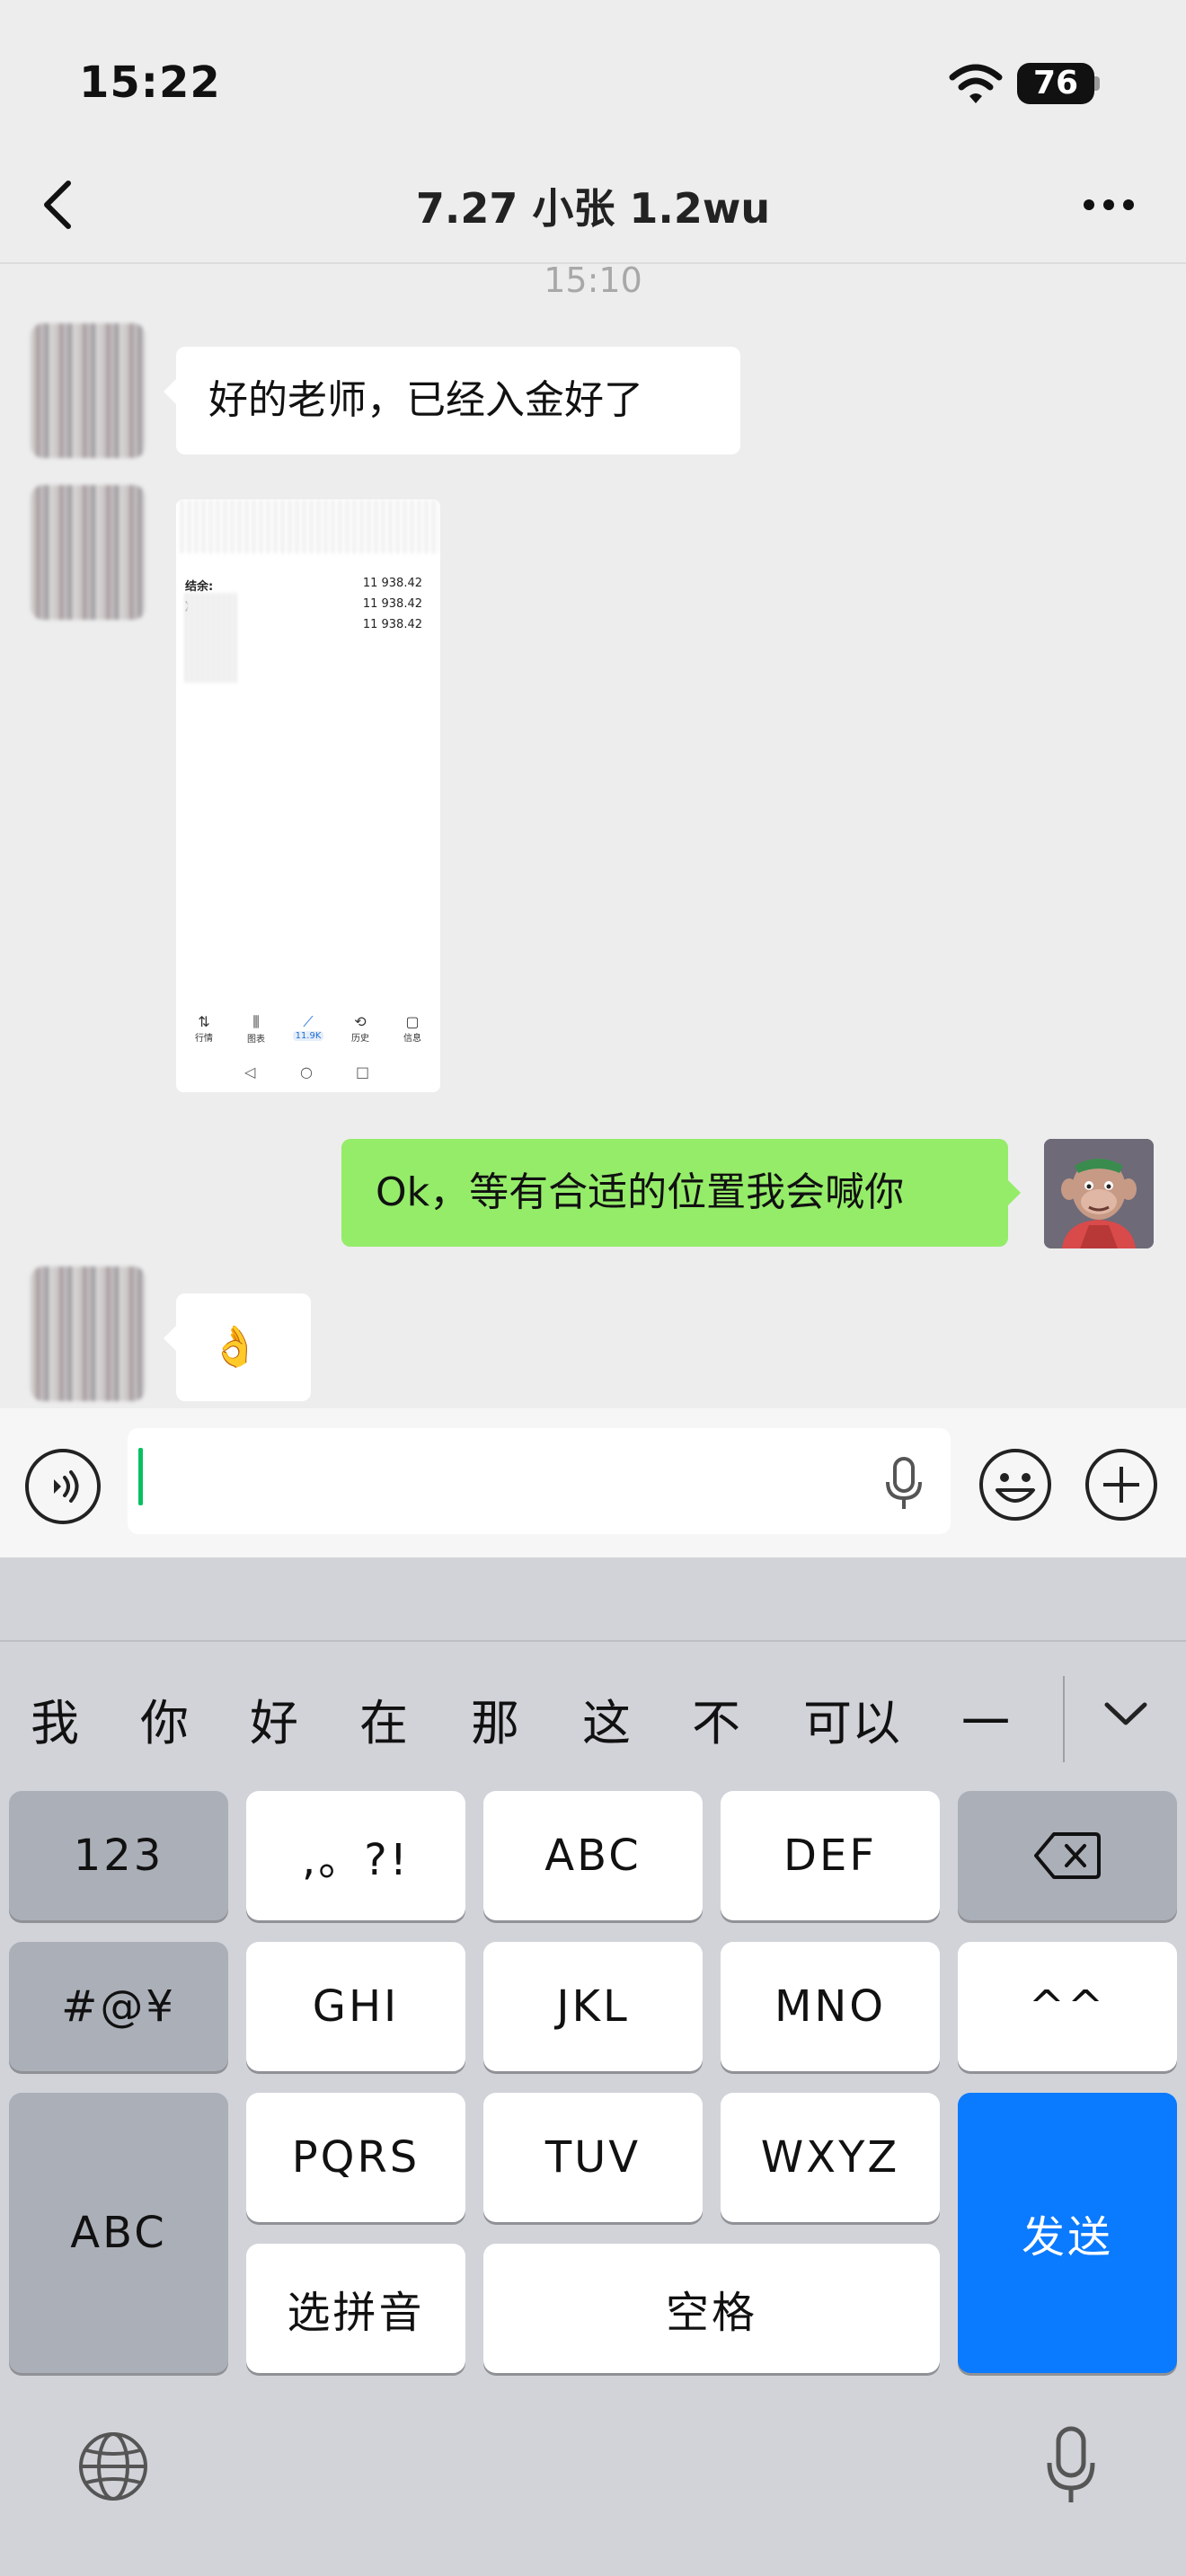 The height and width of the screenshot is (2576, 1186). Describe the element at coordinates (1015, 1484) in the screenshot. I see `emoji-icon` at that location.